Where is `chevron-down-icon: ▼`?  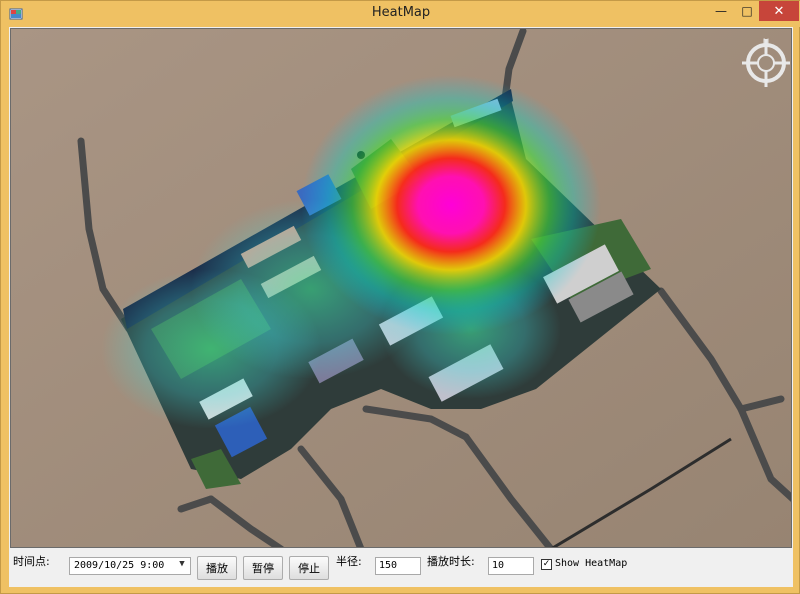 chevron-down-icon: ▼ is located at coordinates (182, 566).